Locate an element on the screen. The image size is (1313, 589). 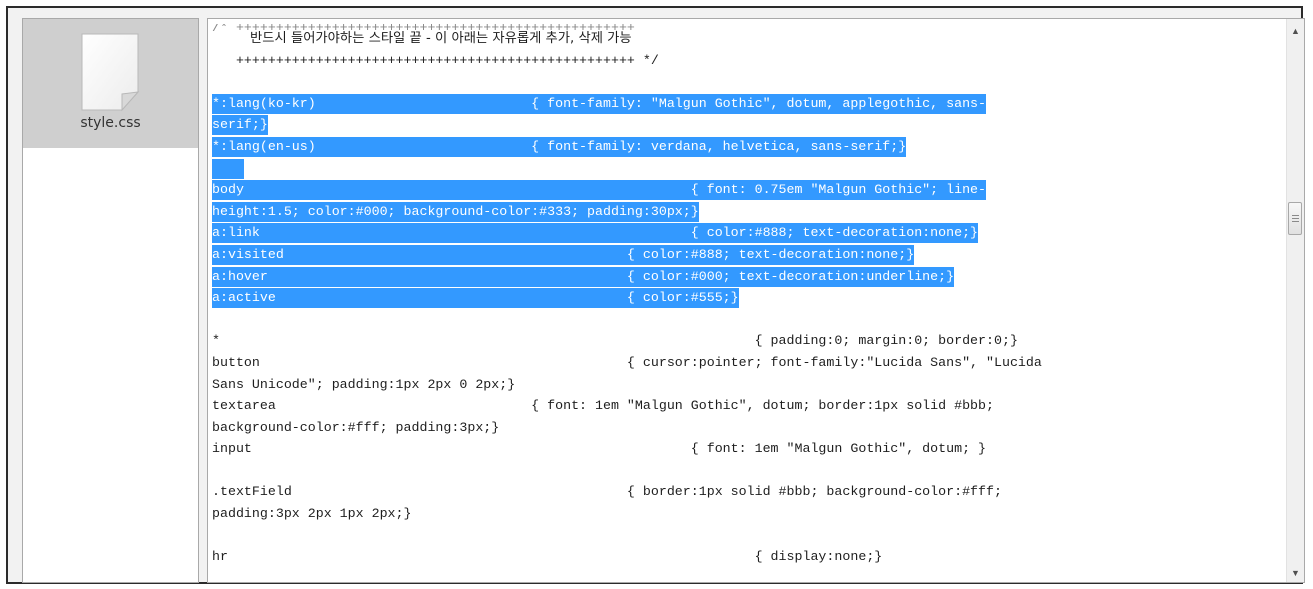
scroll-thumb is located at coordinates (1295, 219).